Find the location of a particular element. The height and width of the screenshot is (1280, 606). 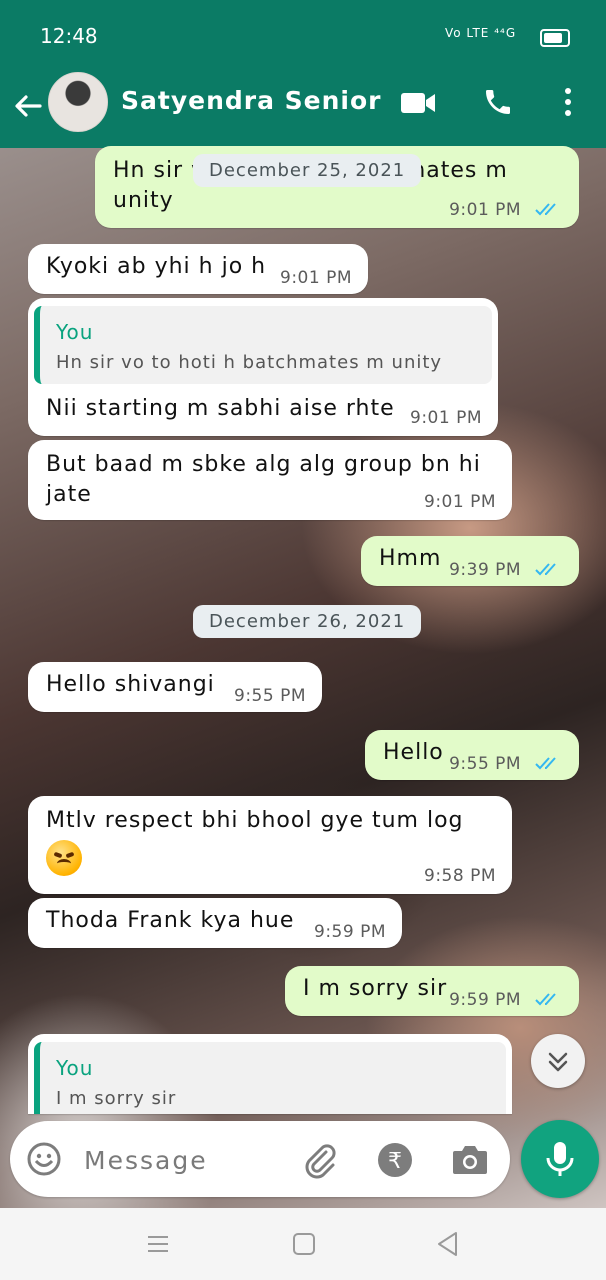

message-text: Hello shivangi is located at coordinates (130, 684).